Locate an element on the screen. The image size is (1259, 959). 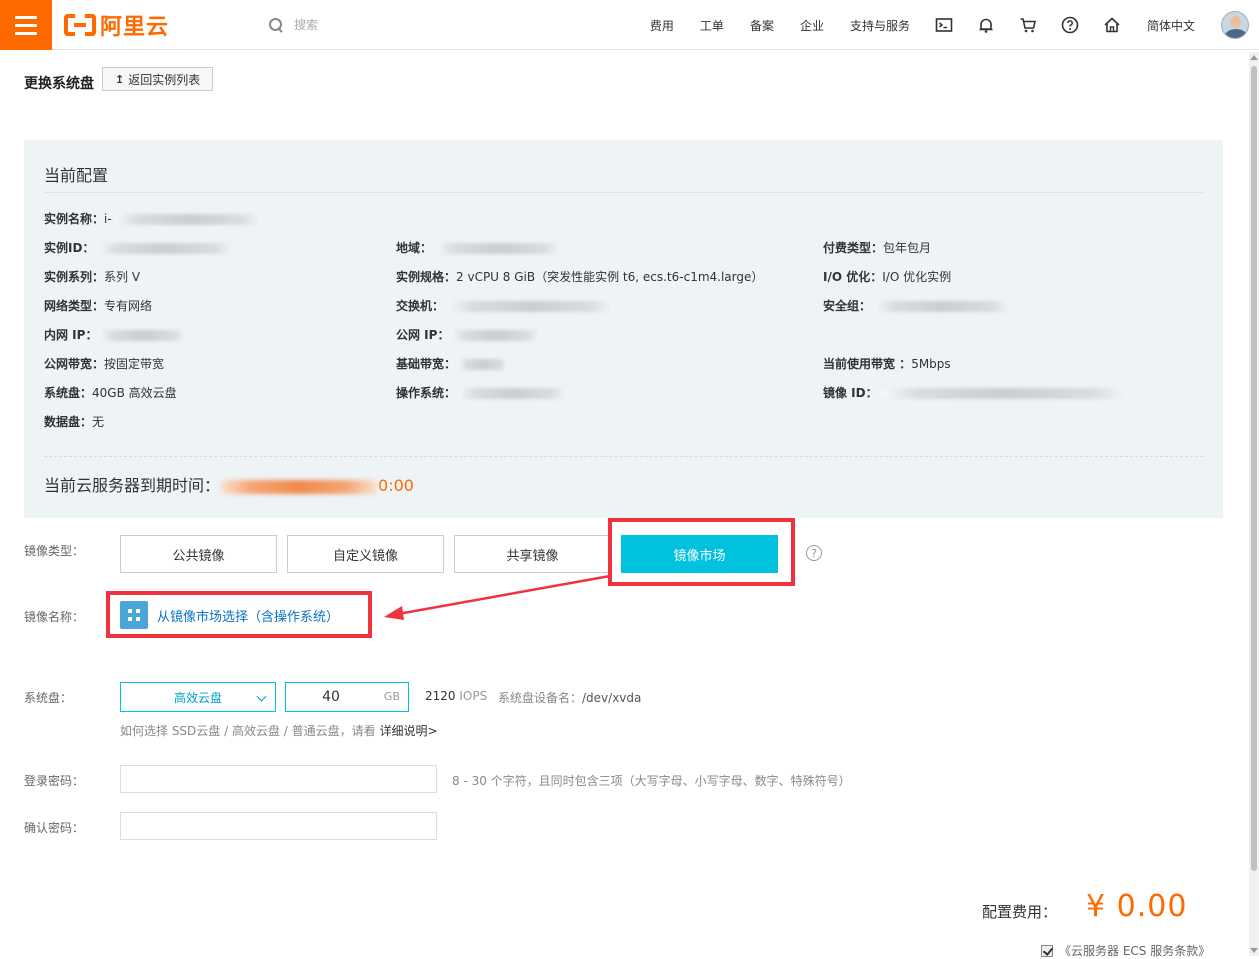
network-type-row: 网络类型：专有网络 is located at coordinates (98, 305).